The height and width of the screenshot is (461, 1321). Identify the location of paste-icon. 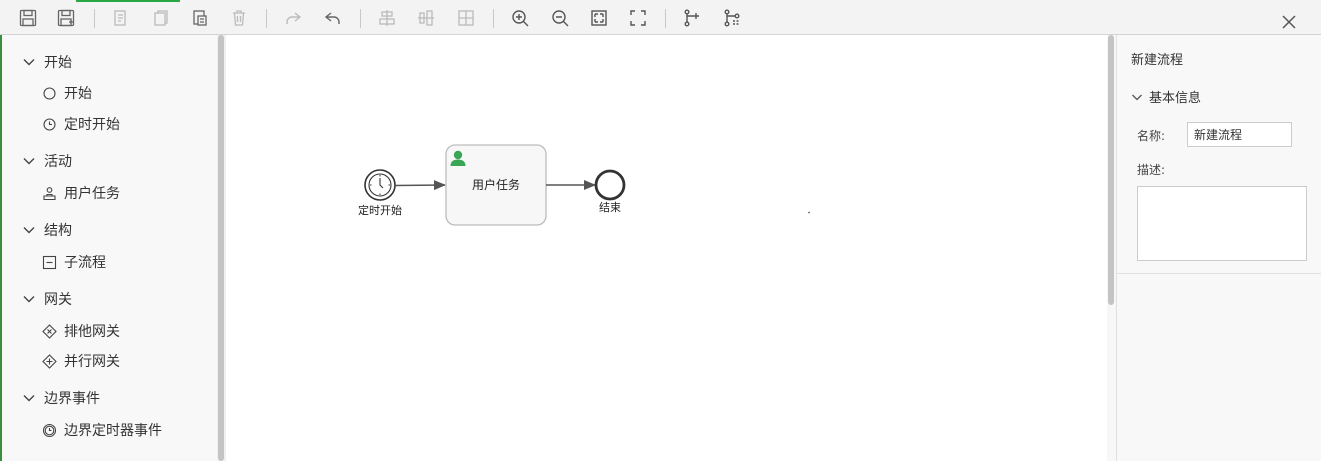
(200, 18).